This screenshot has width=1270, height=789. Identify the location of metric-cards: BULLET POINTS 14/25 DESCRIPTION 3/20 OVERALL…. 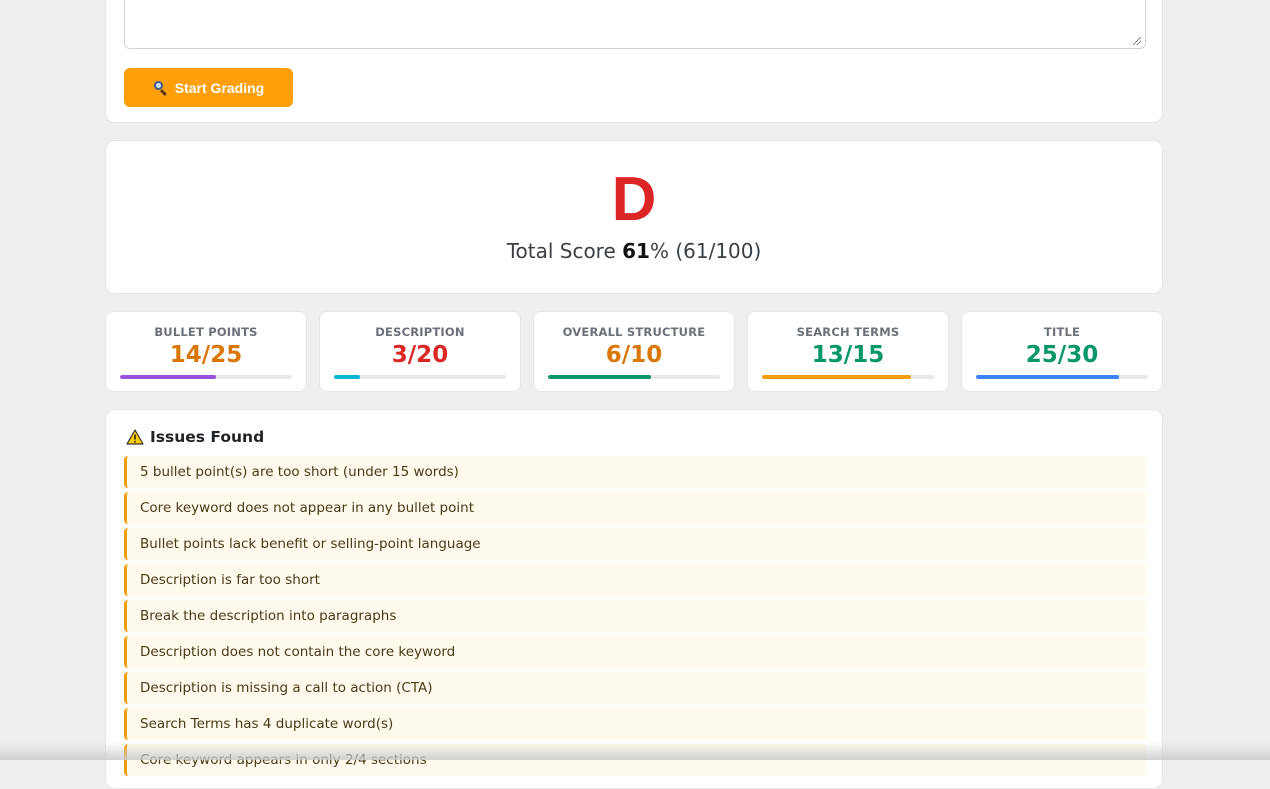
(635, 351).